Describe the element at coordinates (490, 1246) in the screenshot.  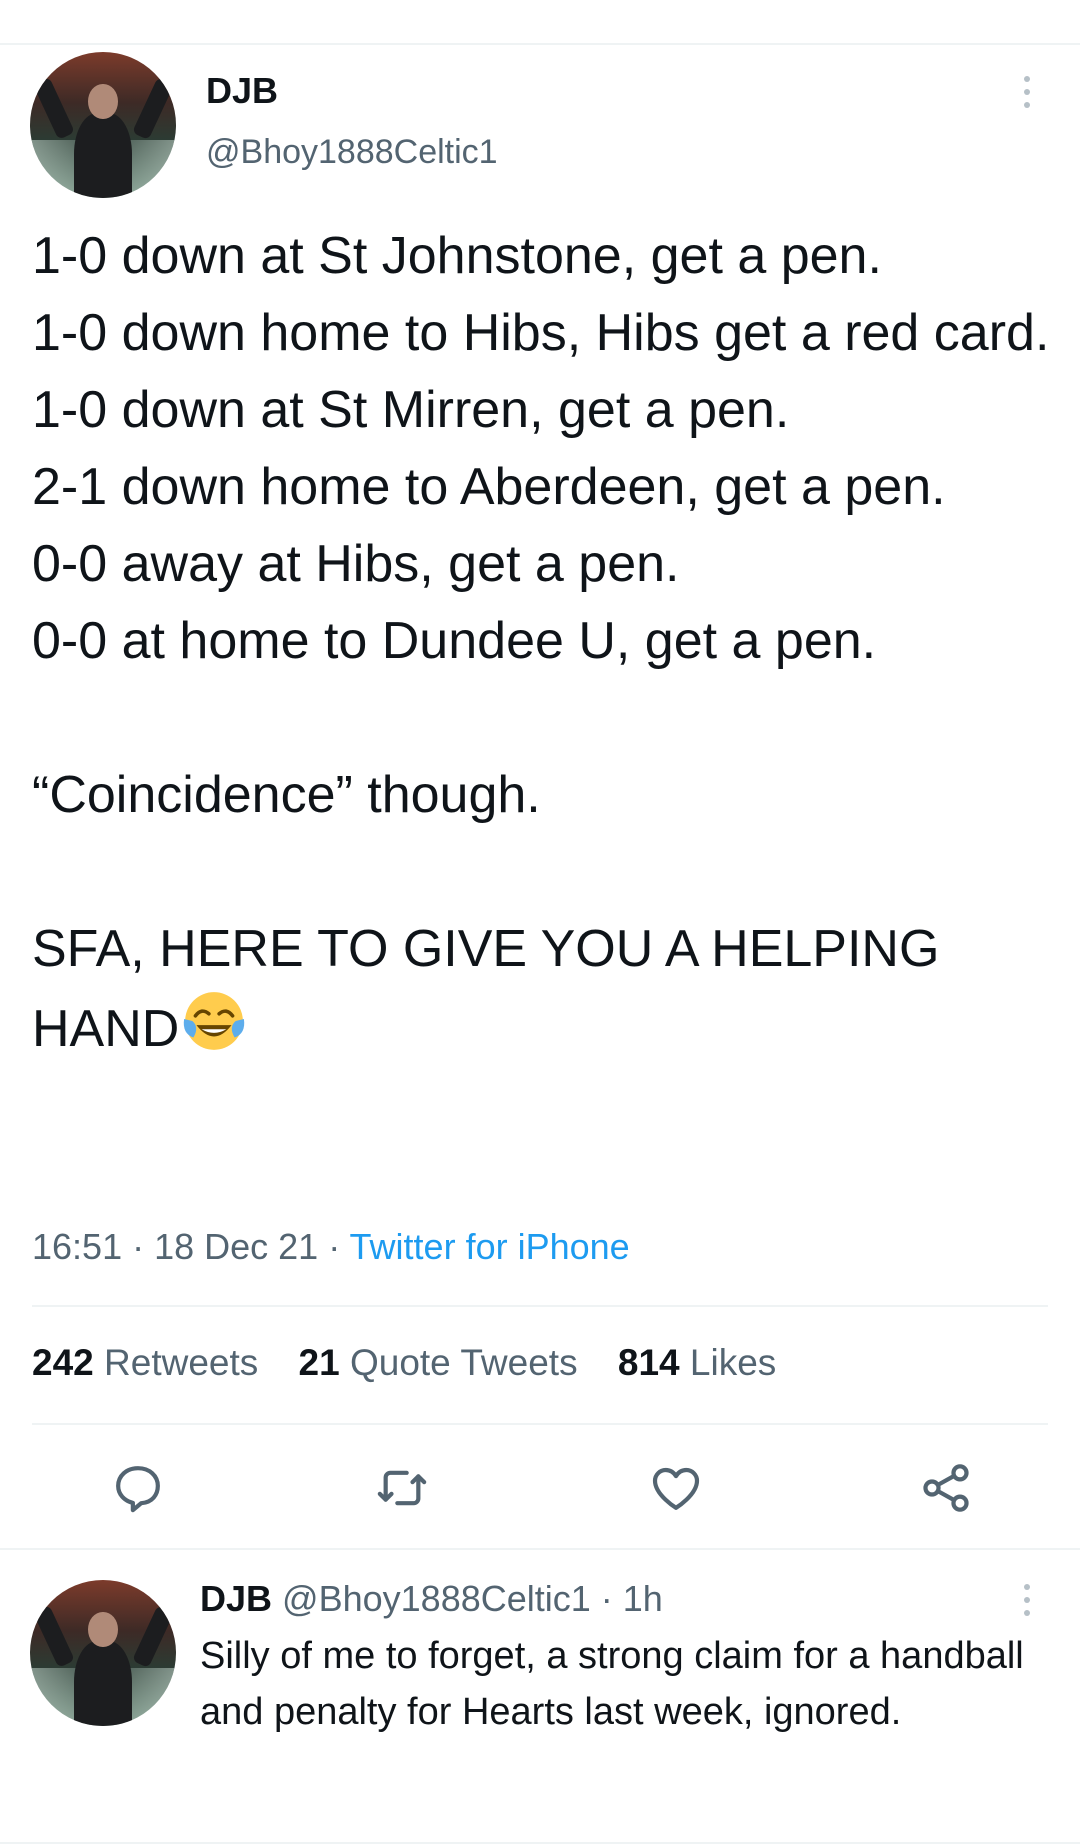
I see `tweet-source-link: Twitter for iPhone` at that location.